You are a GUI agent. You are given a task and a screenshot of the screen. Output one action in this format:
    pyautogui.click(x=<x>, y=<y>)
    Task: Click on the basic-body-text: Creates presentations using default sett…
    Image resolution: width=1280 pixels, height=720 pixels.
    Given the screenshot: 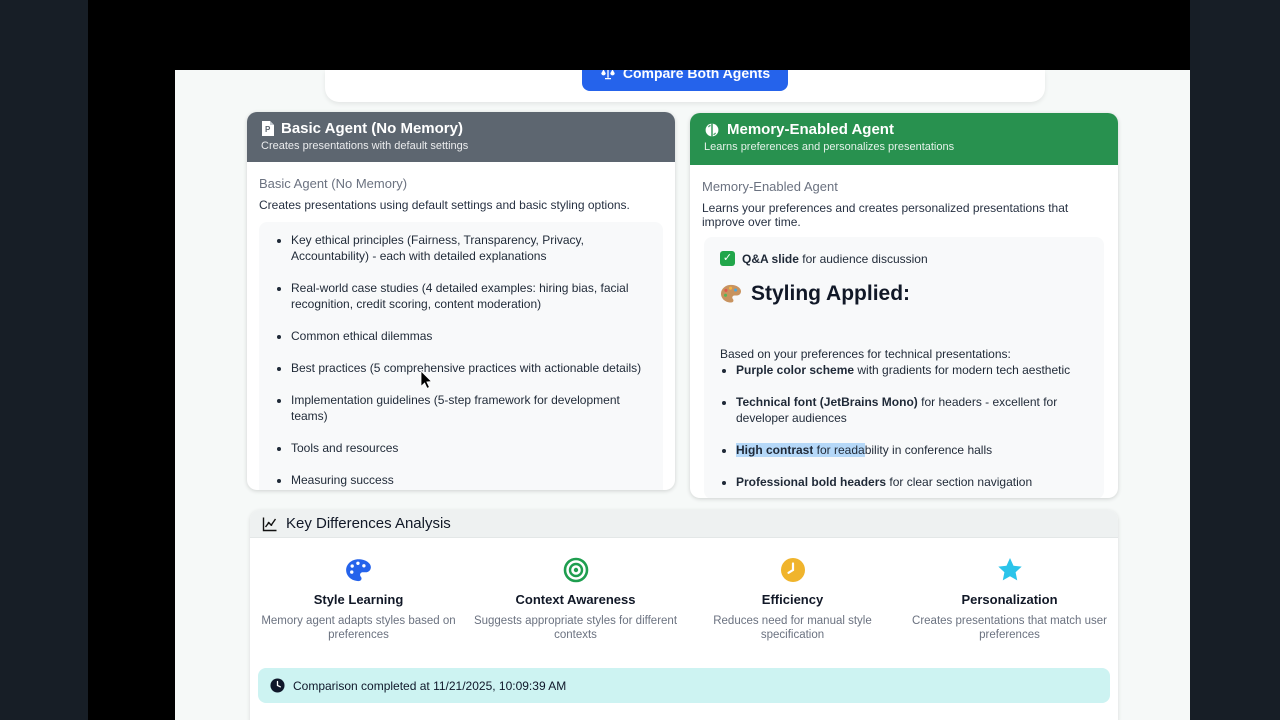 What is the action you would take?
    pyautogui.click(x=444, y=205)
    